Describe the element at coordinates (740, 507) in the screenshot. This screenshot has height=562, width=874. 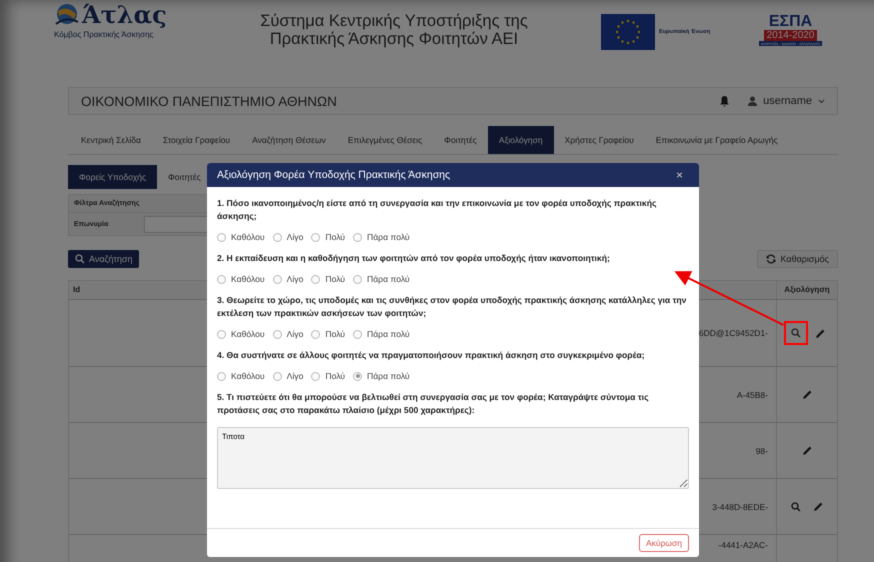
I see `table-cell: 3-448D-8EDE-` at that location.